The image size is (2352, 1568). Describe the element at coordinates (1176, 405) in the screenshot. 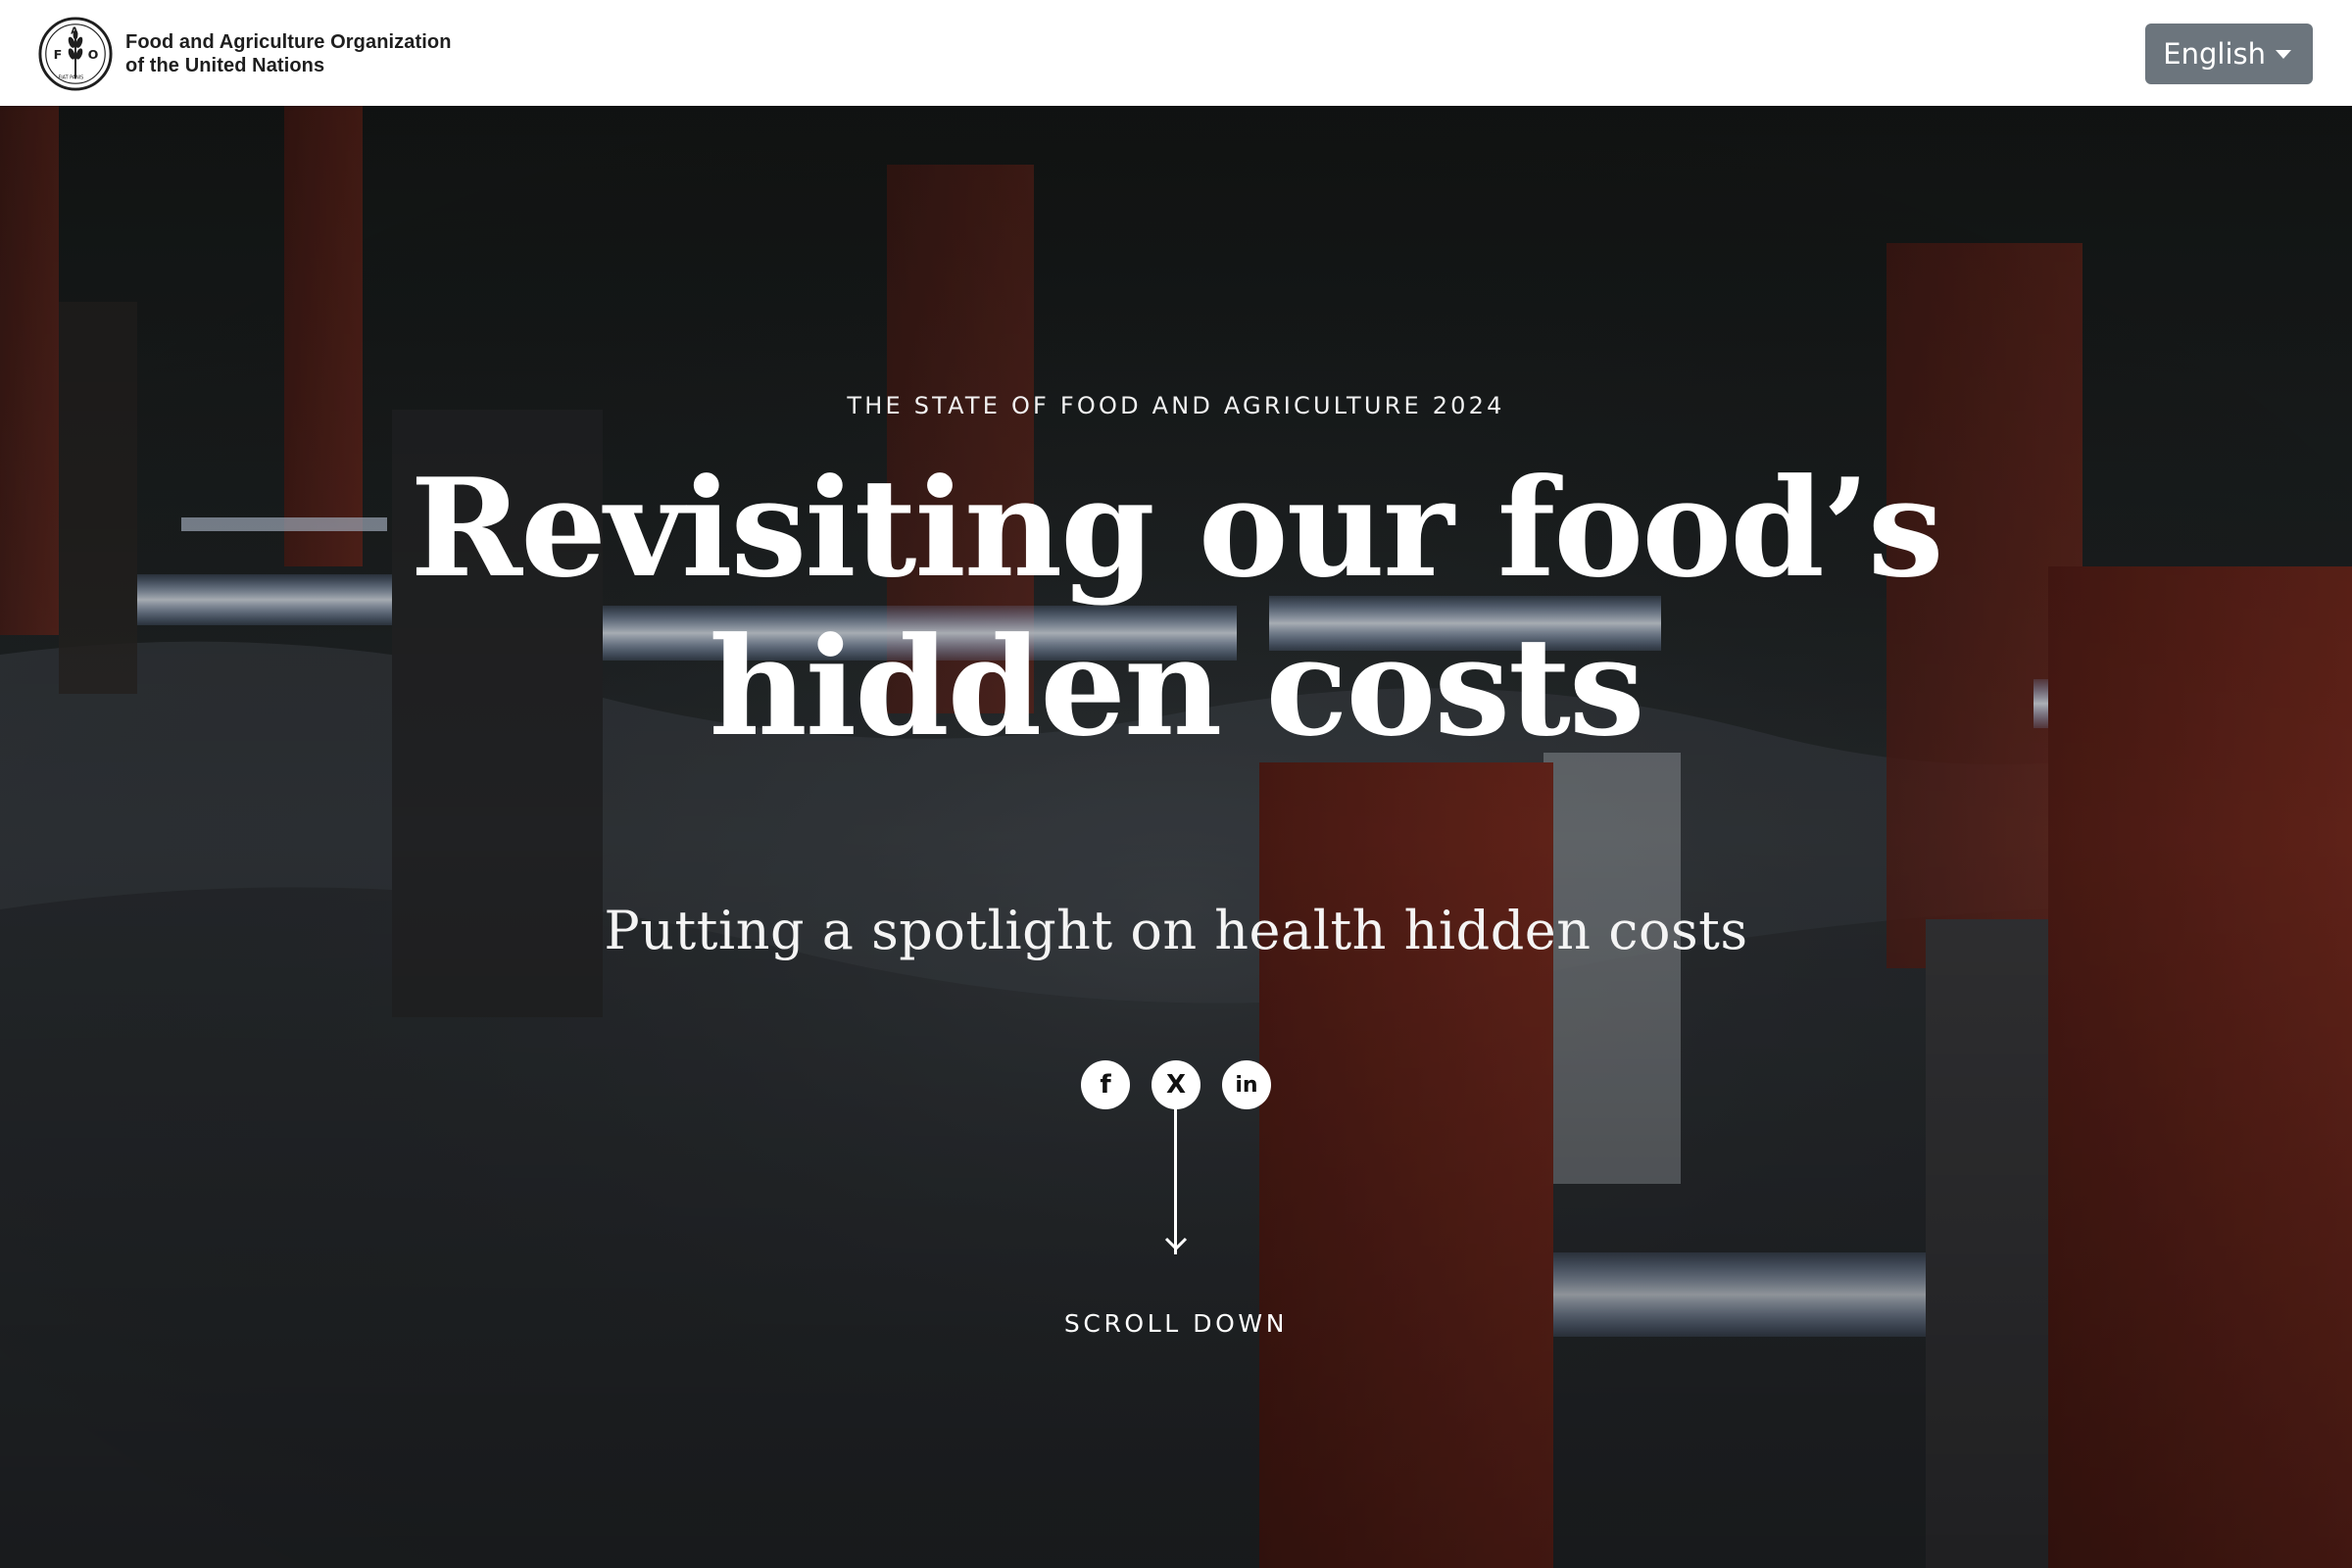

I see `report-kicker: THE STATE OF FOOD AND AGRICULTURE 2024` at that location.